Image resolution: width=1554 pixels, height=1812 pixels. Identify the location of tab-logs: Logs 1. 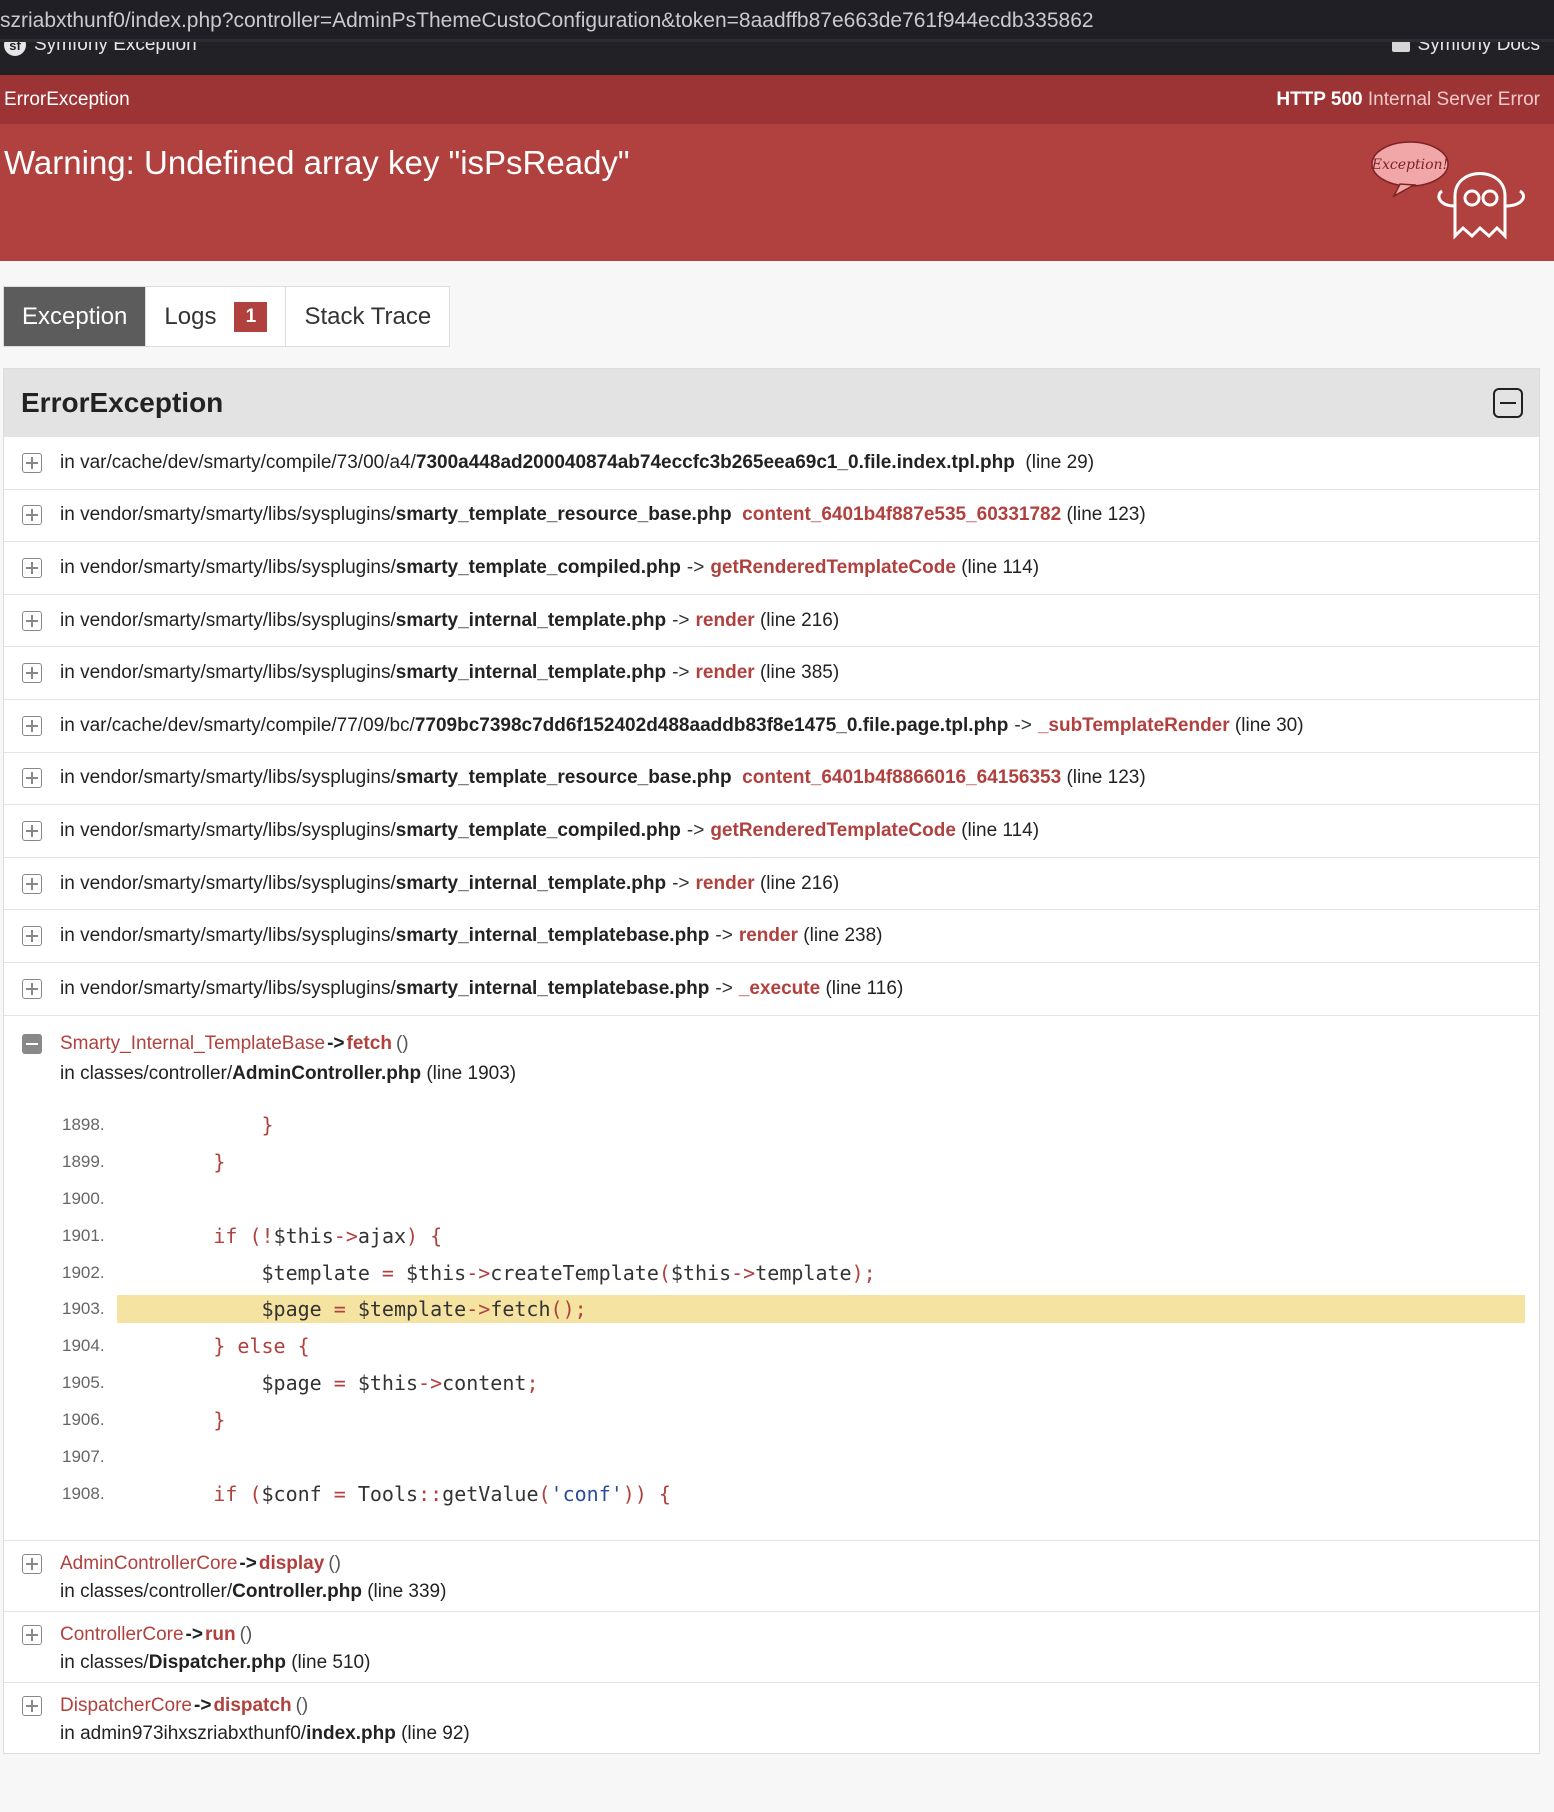
(216, 316).